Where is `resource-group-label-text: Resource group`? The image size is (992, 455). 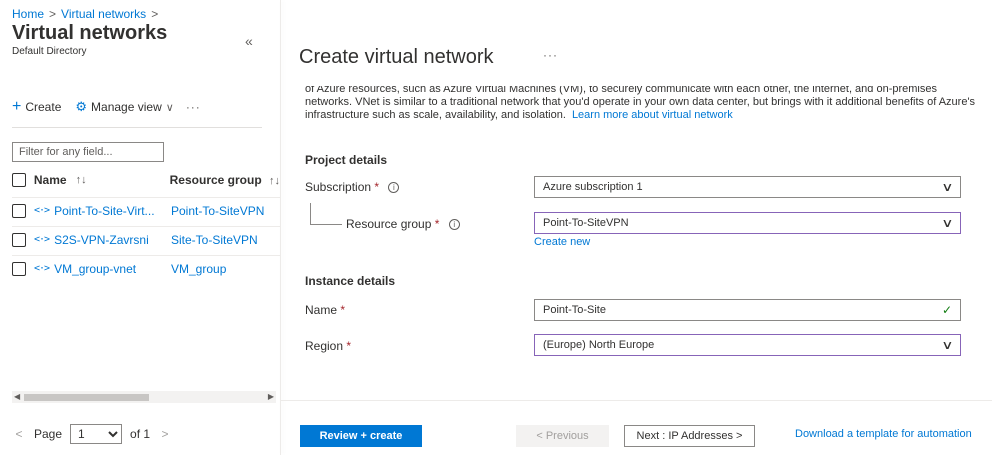 resource-group-label-text: Resource group is located at coordinates (389, 224).